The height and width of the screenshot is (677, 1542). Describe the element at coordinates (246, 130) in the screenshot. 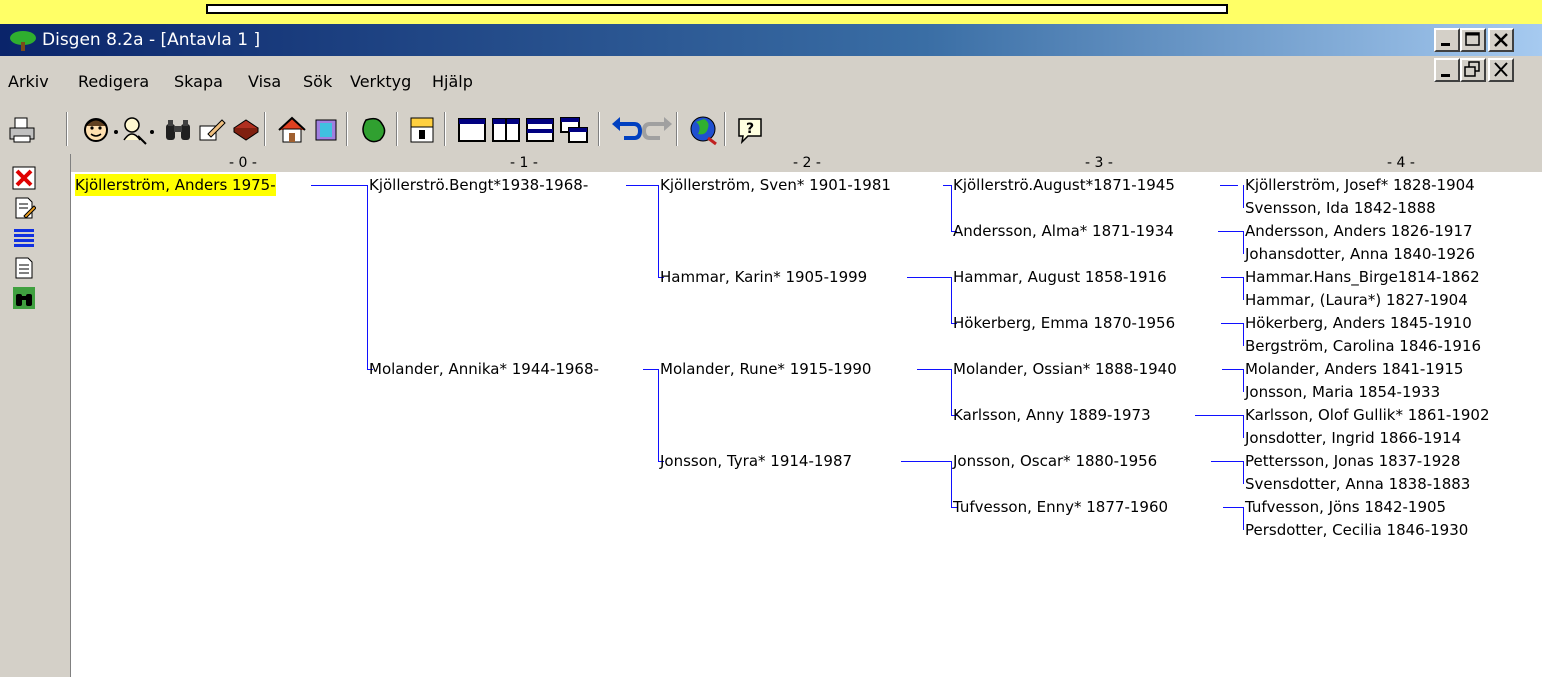

I see `book-icon` at that location.